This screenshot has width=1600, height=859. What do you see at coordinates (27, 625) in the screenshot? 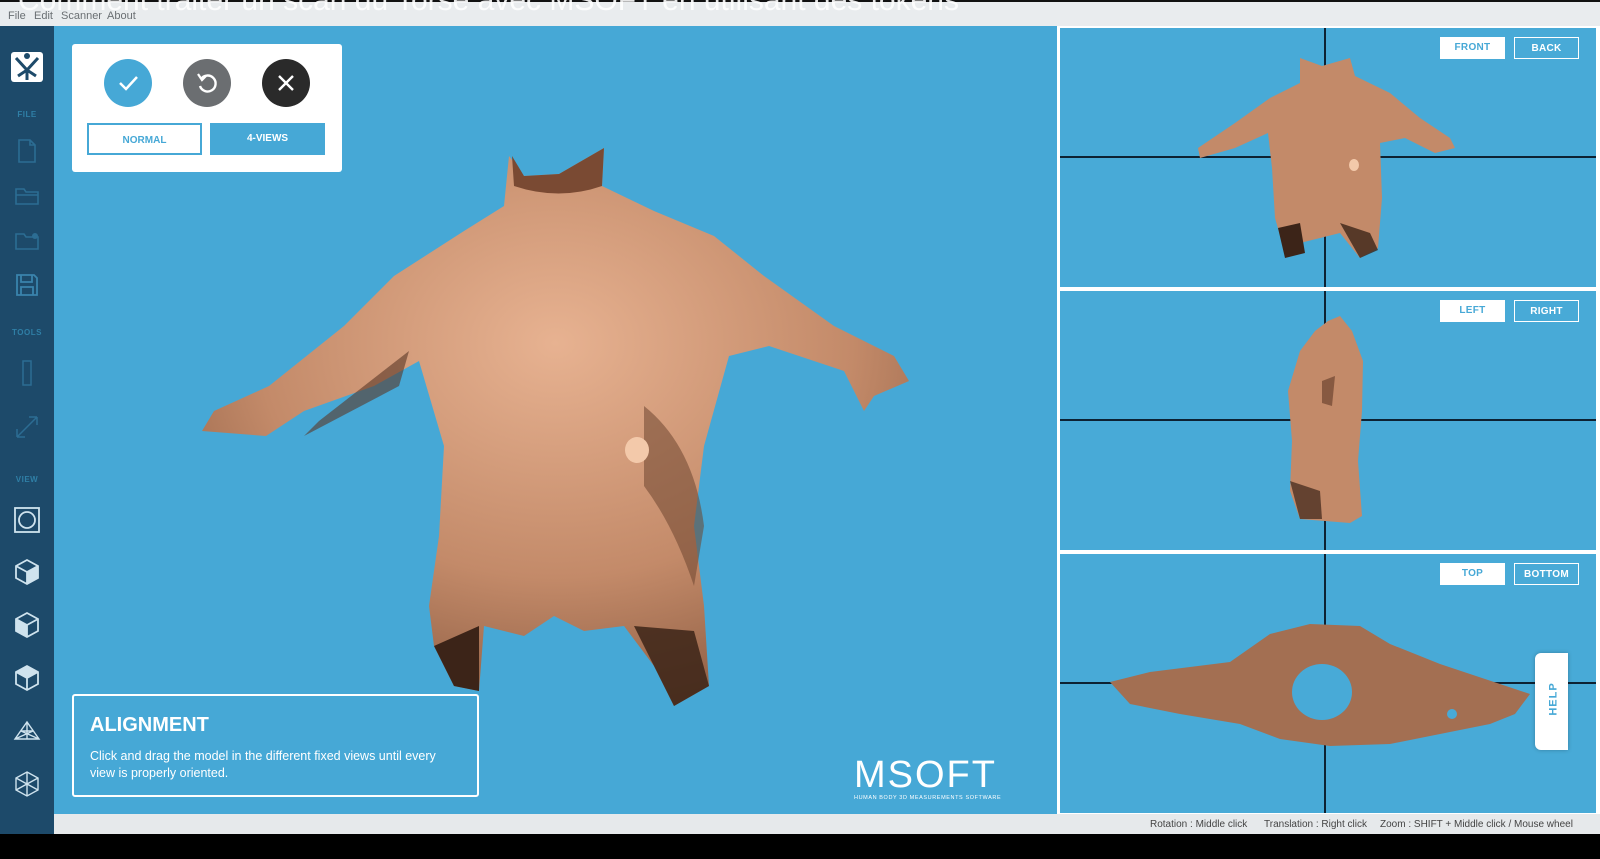
I see `cube-side-icon` at bounding box center [27, 625].